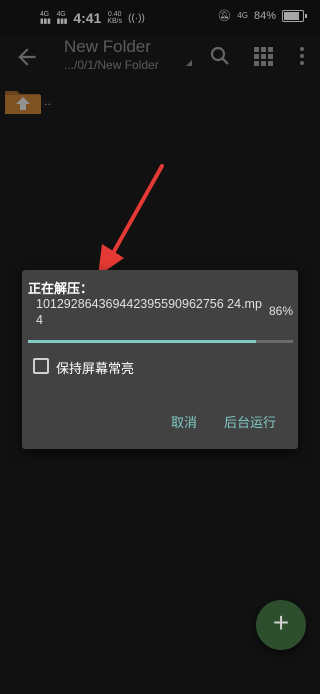  I want to click on keep-screen-on-label: 保持屏幕常亮, so click(95, 367).